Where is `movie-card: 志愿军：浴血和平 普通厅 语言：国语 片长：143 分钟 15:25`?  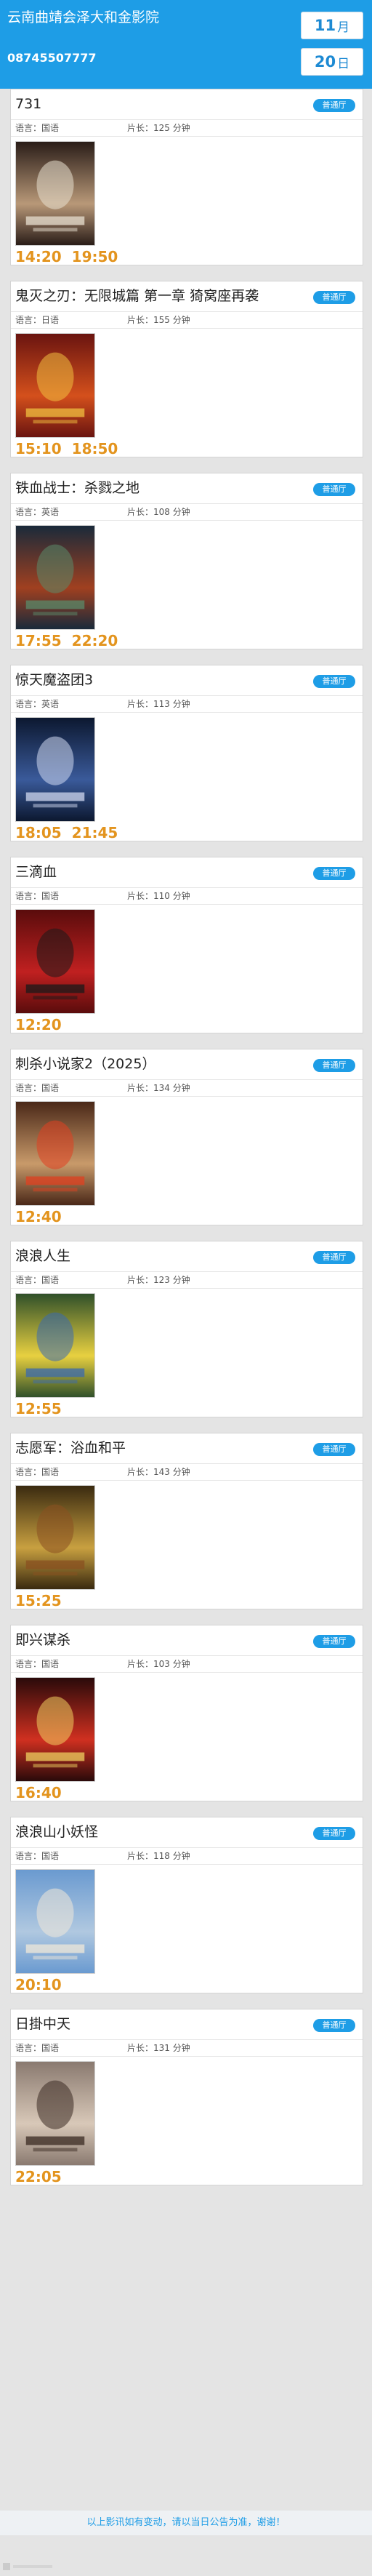
movie-card: 志愿军：浴血和平 普通厅 语言：国语 片长：143 分钟 15:25 is located at coordinates (186, 1521).